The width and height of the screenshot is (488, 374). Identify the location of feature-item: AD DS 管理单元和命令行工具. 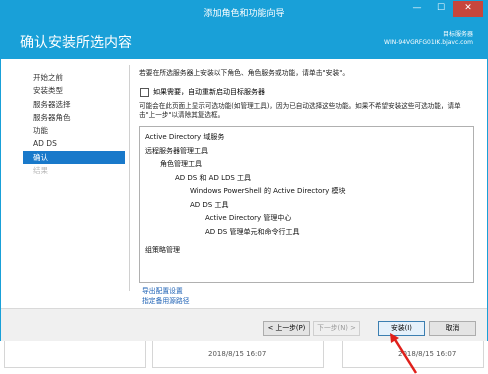
(252, 232).